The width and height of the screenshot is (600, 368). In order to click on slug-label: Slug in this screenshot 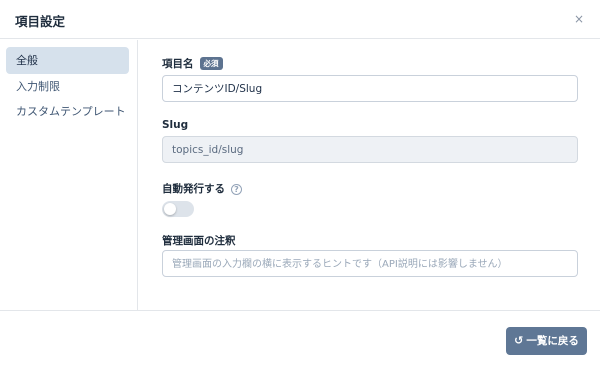, I will do `click(175, 125)`.